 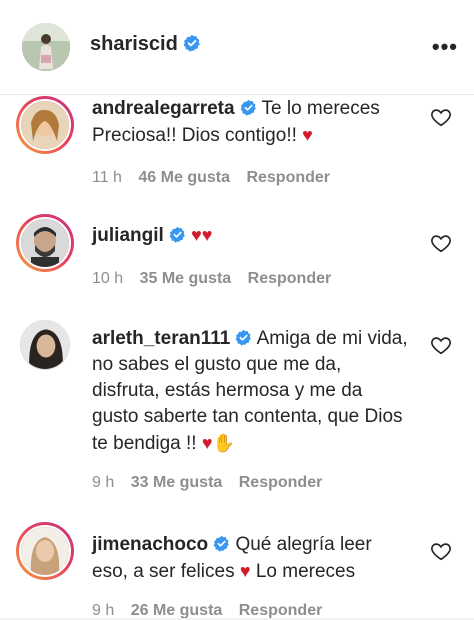 What do you see at coordinates (186, 278) in the screenshot?
I see `comment-likes: 35 Me gusta` at bounding box center [186, 278].